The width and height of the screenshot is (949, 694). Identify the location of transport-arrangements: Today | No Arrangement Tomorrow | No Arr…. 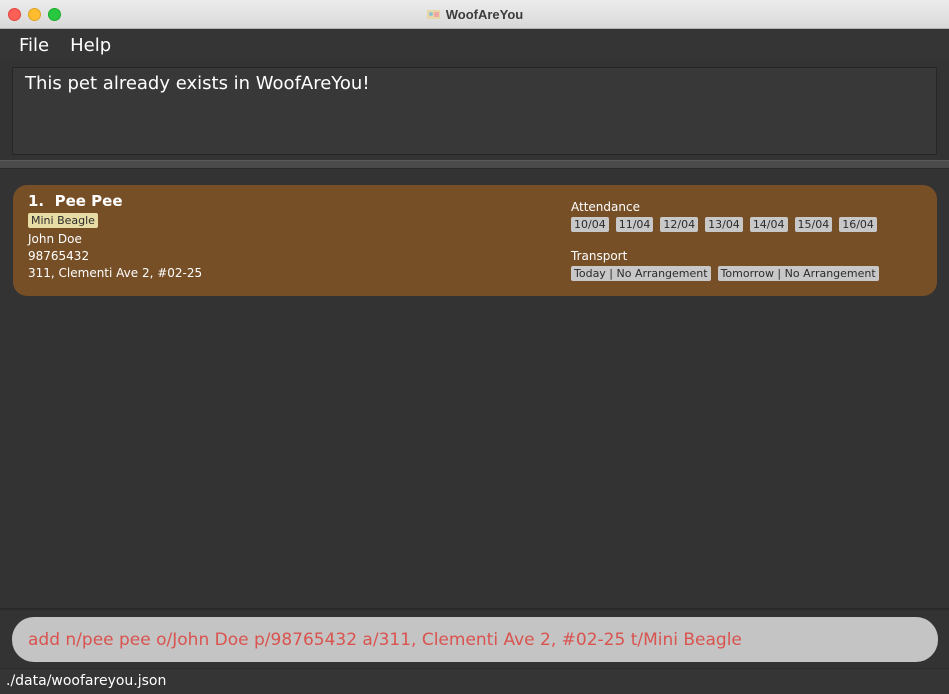
(725, 273).